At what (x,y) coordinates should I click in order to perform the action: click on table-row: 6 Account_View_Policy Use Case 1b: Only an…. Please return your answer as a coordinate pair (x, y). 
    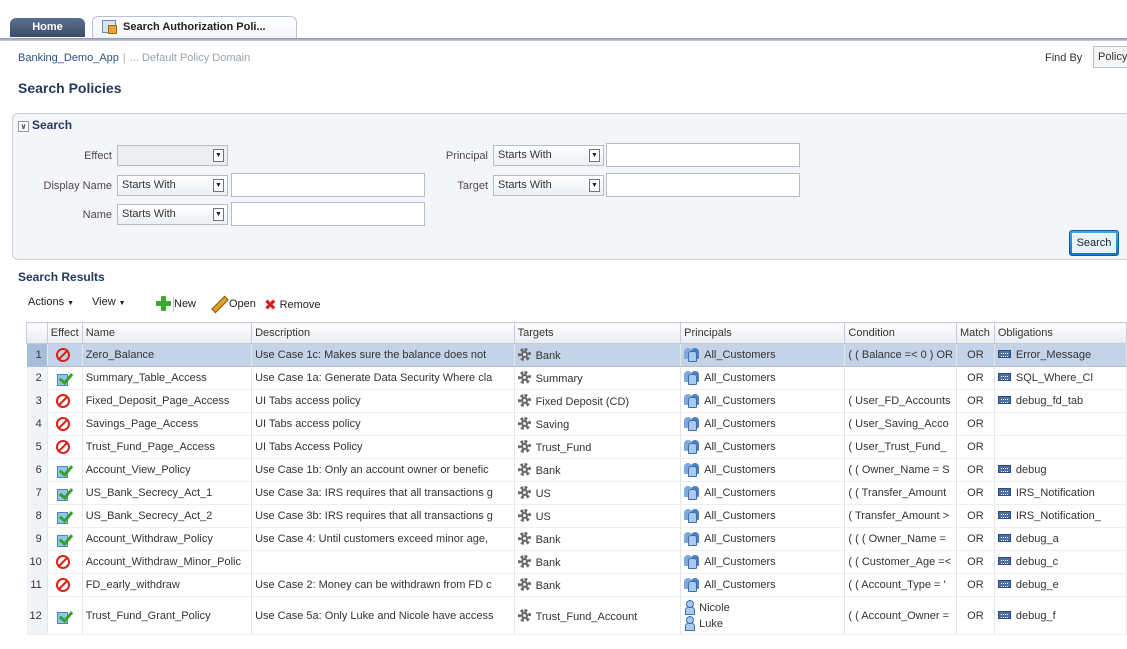
    Looking at the image, I should click on (576, 470).